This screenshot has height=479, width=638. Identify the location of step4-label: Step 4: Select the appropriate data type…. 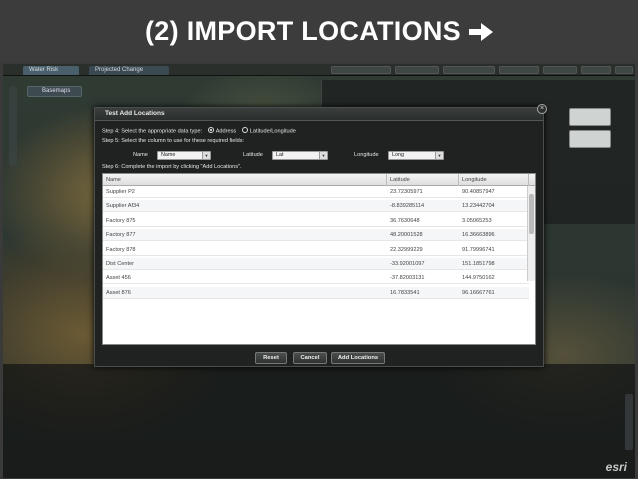
(152, 131).